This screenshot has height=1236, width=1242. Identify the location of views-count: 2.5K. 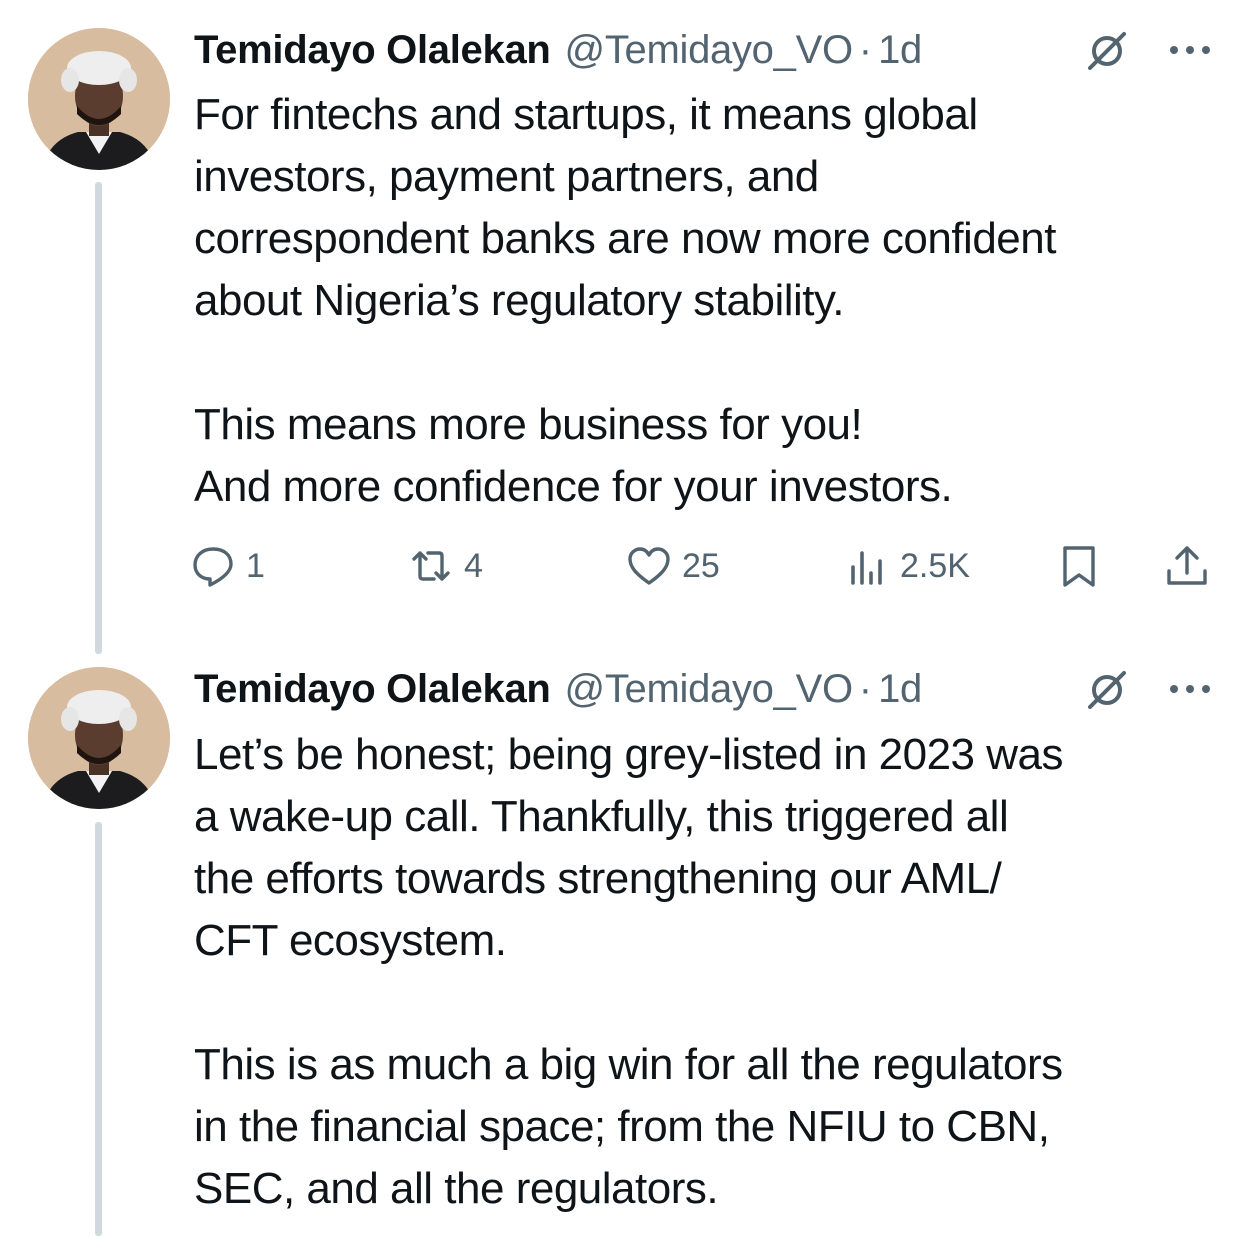
(935, 565).